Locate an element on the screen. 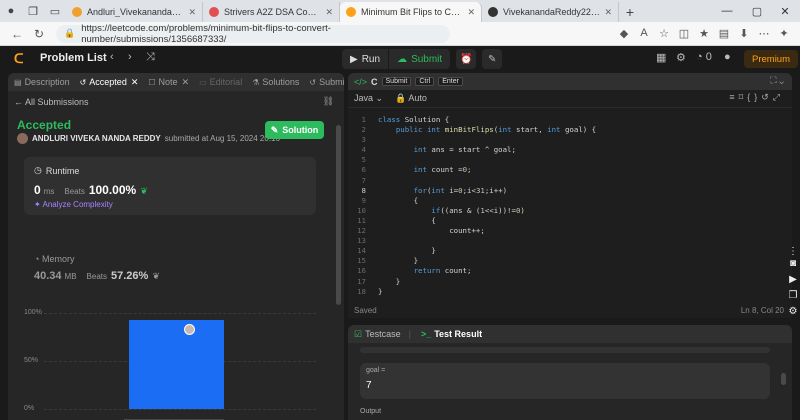 Image resolution: width=800 pixels, height=420 pixels. autocomplete-toggle: 🔒 Auto is located at coordinates (411, 98).